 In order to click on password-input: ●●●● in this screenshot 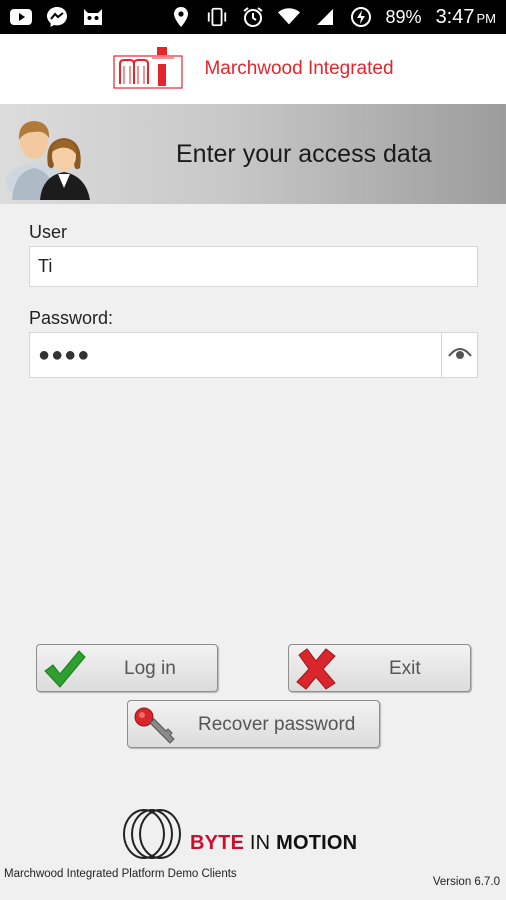, I will do `click(235, 355)`.